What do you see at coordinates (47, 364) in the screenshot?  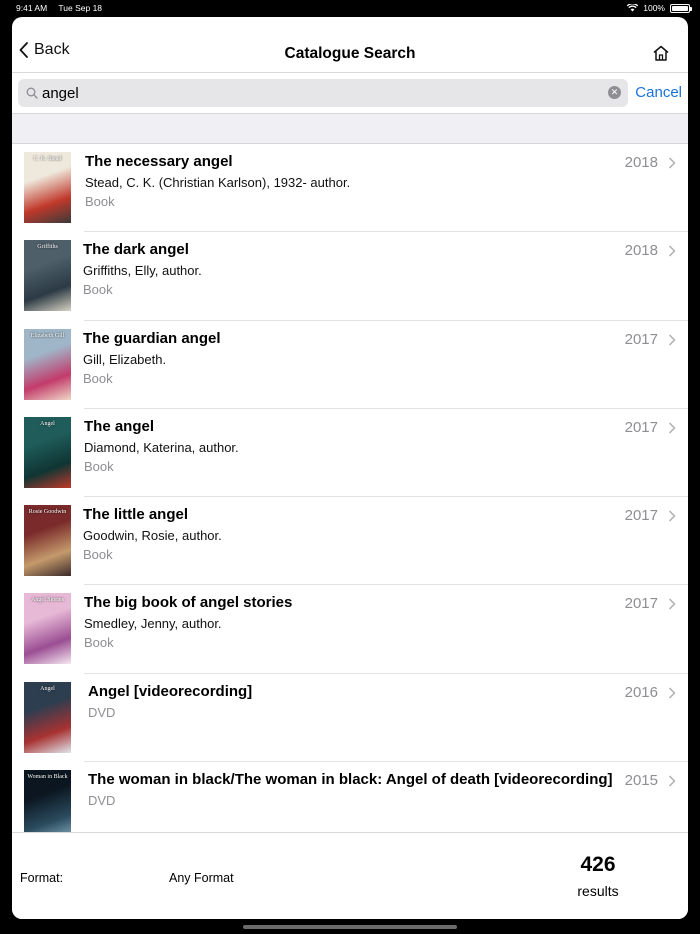 I see `cover-thumbnail: Elizabeth Gill` at bounding box center [47, 364].